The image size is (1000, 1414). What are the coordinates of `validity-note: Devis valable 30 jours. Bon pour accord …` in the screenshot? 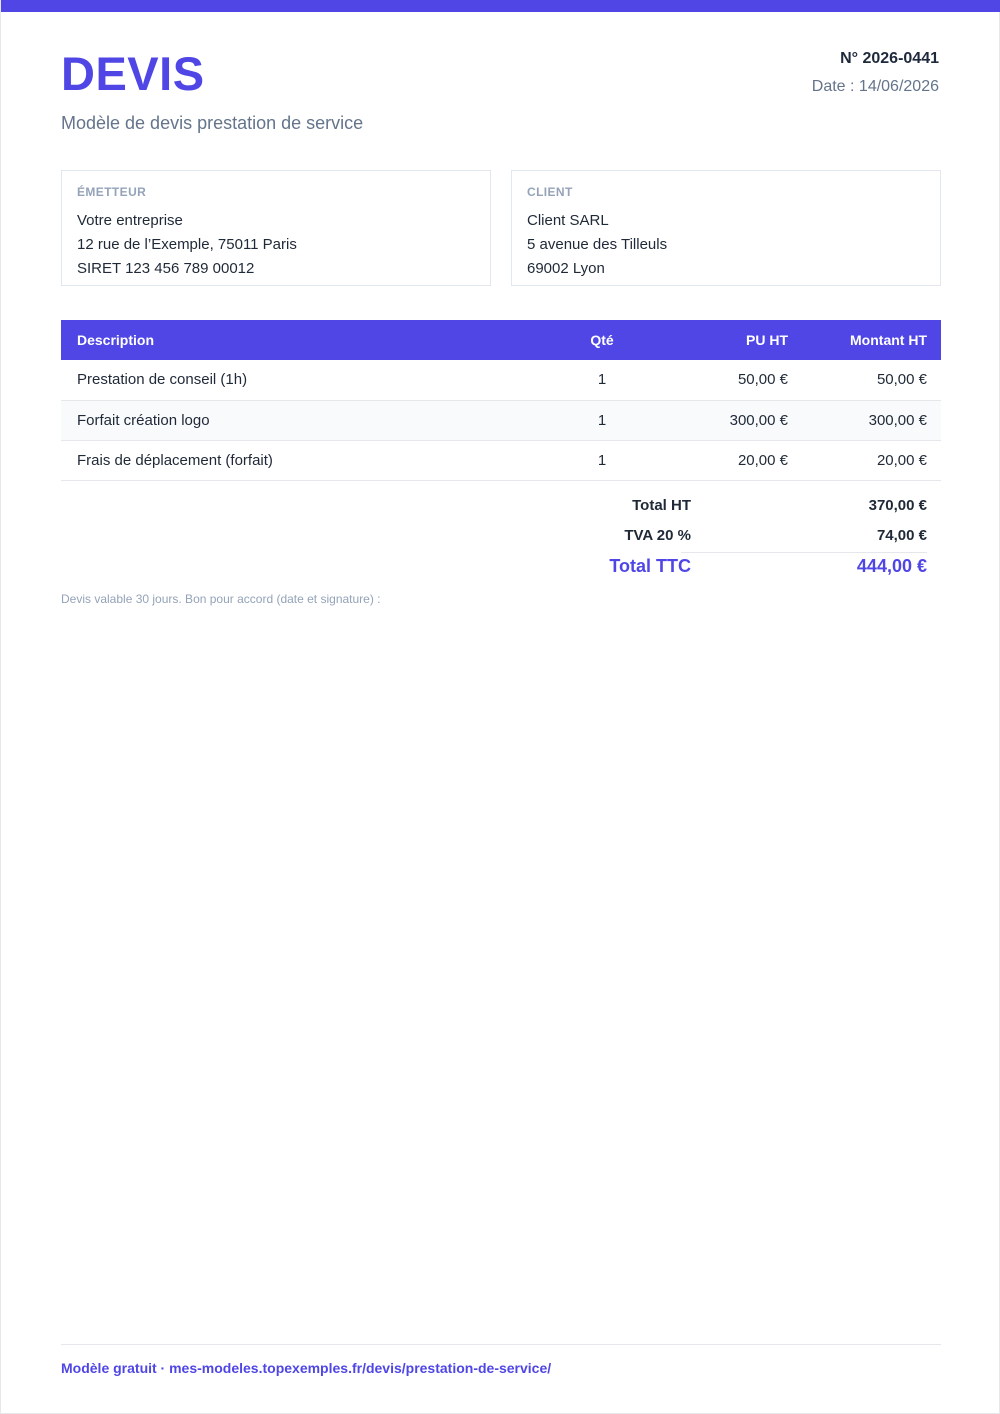 It's located at (221, 599).